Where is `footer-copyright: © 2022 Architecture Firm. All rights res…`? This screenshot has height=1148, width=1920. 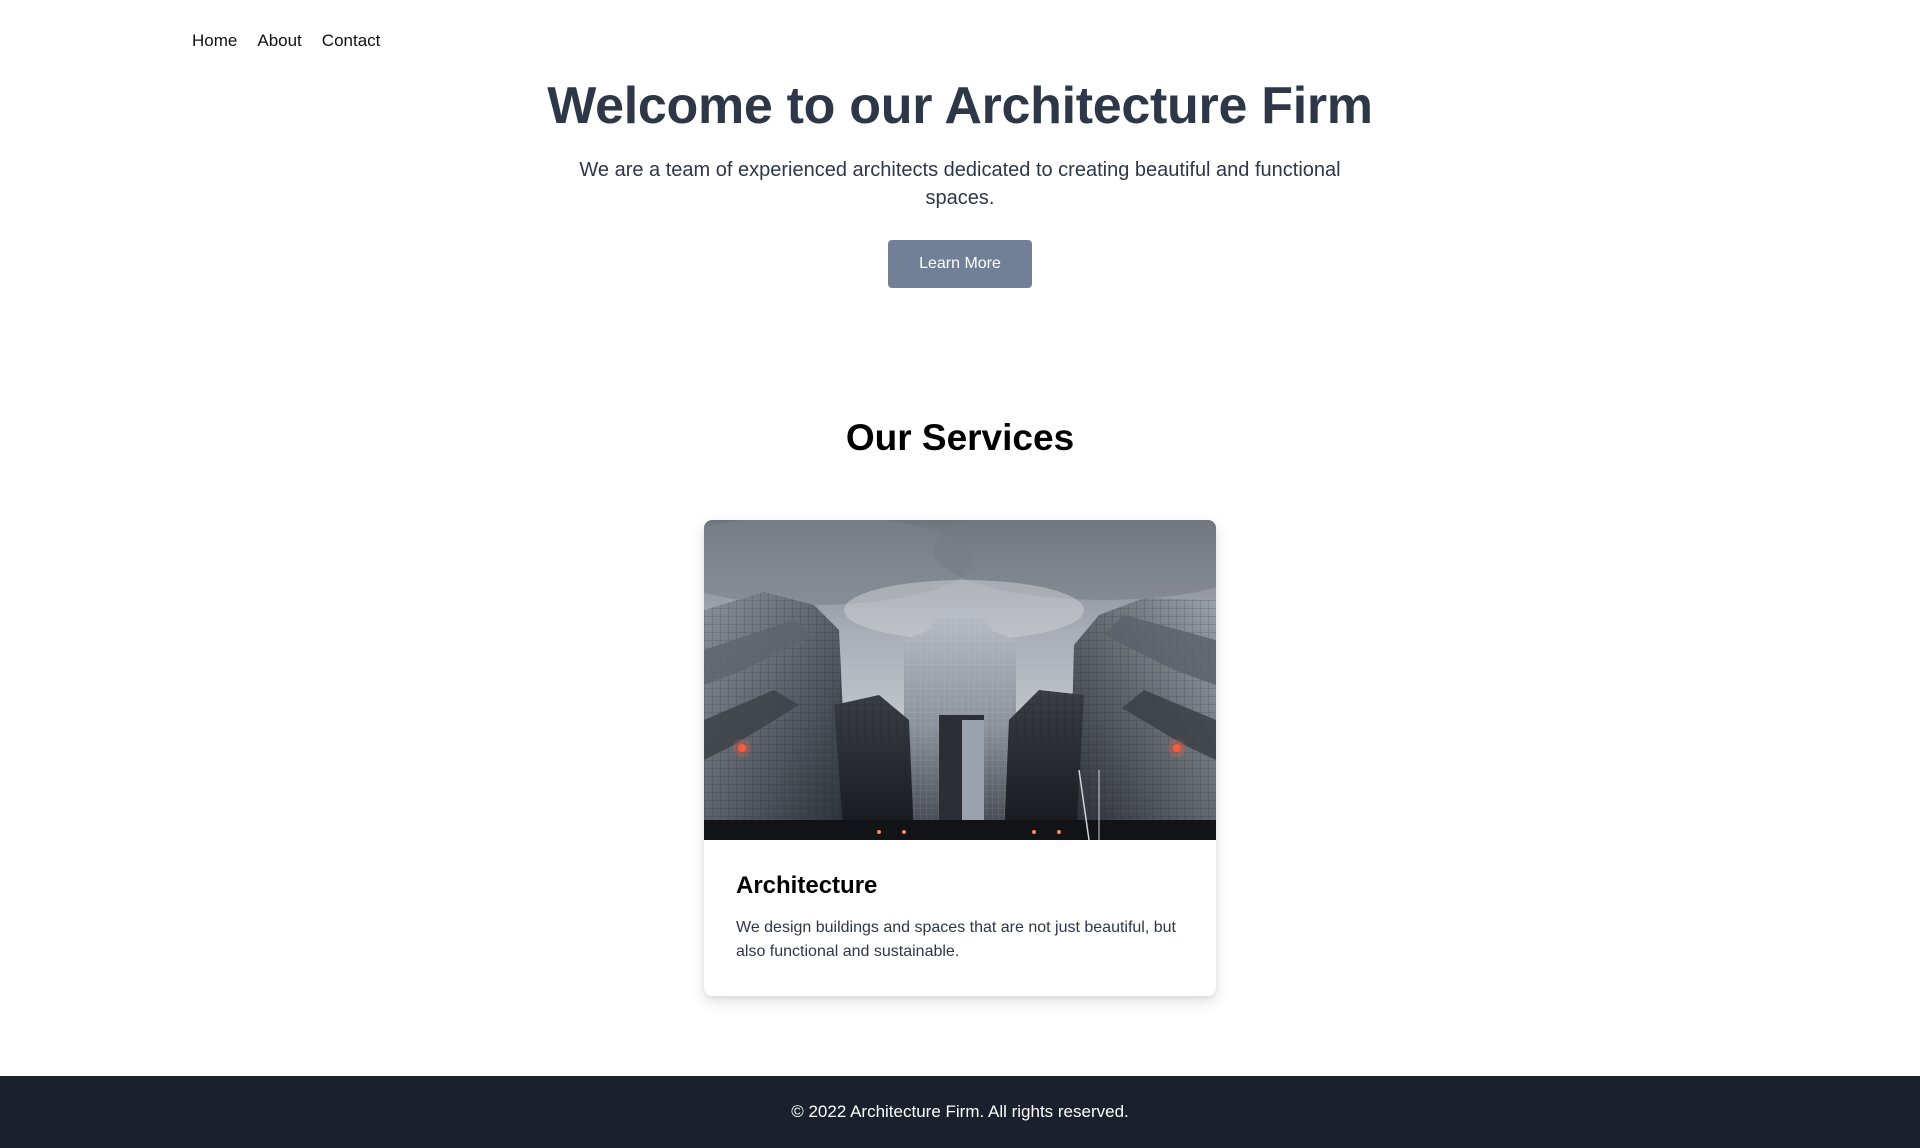 footer-copyright: © 2022 Architecture Firm. All rights res… is located at coordinates (960, 1111).